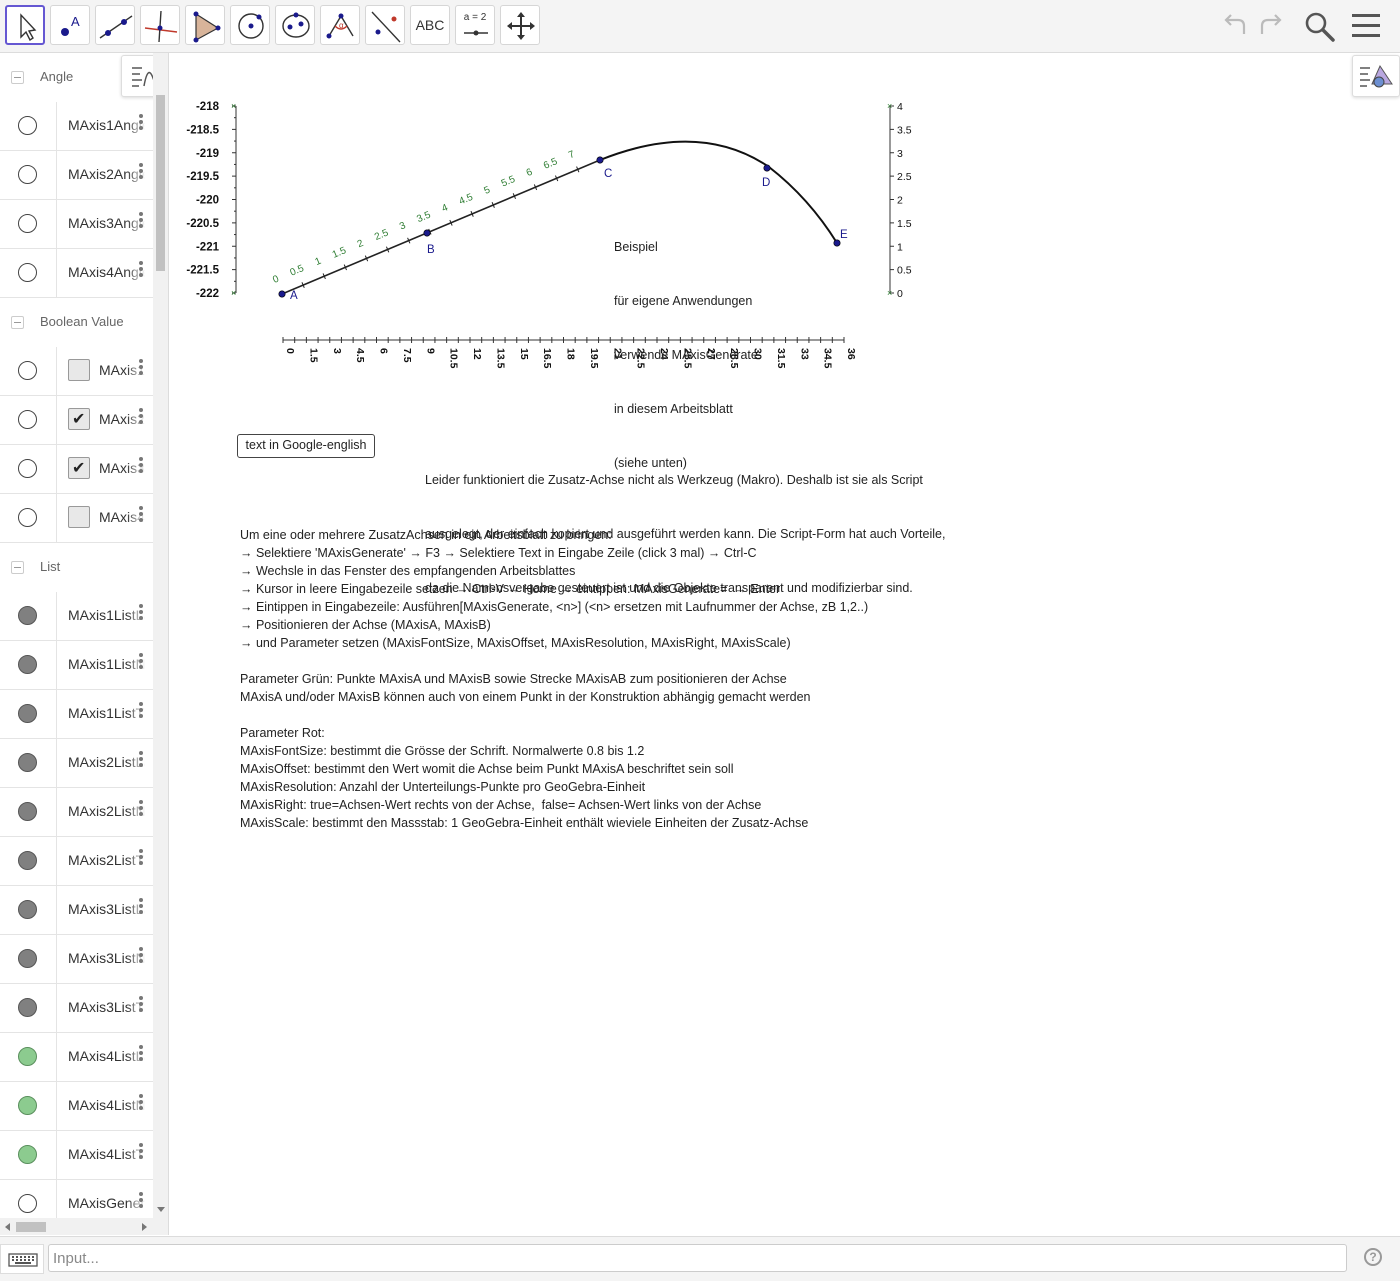  What do you see at coordinates (76, 224) in the screenshot?
I see `algebra-item: MAxis3Angle` at bounding box center [76, 224].